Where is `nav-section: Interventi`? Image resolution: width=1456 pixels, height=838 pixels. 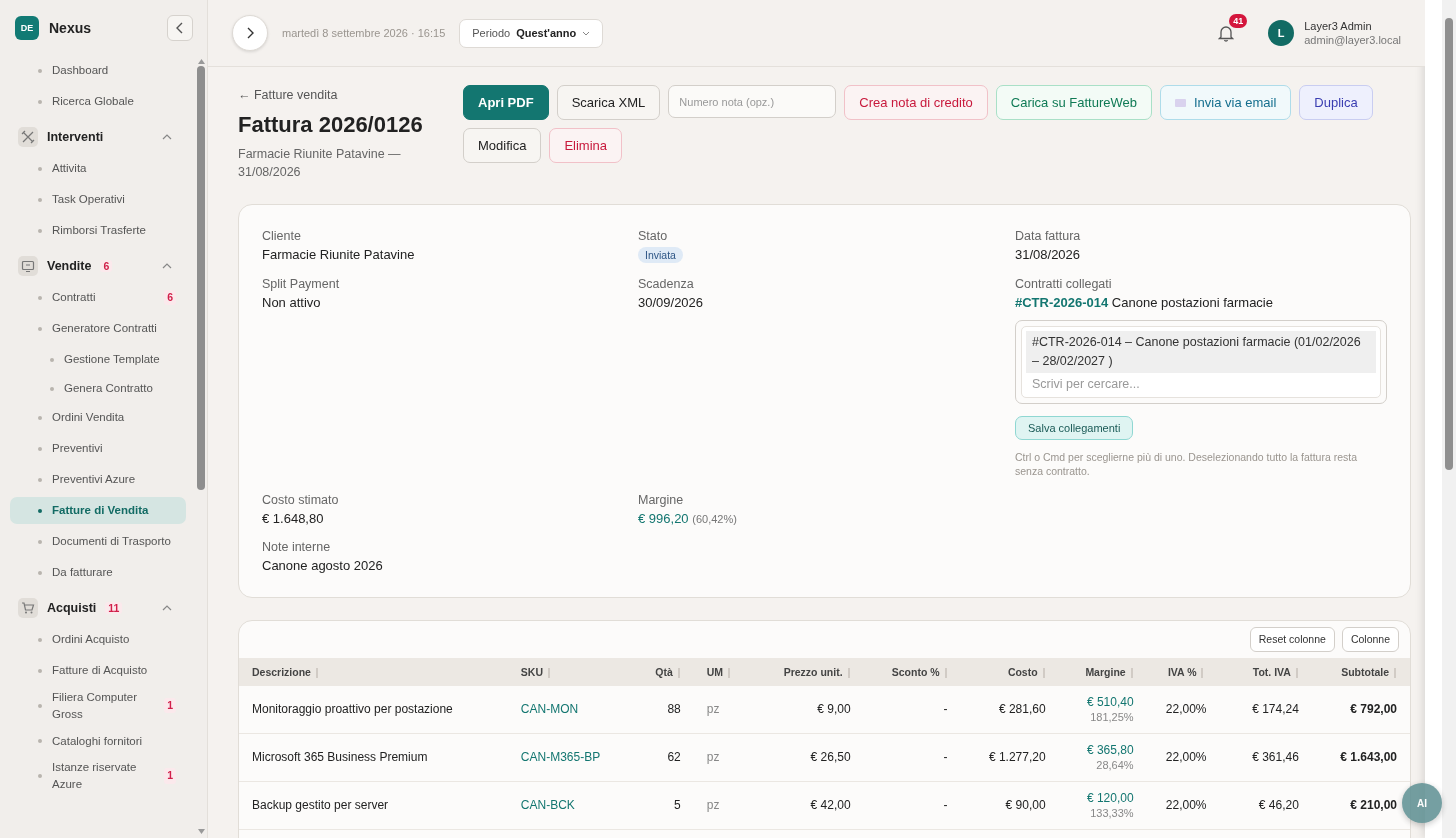
nav-section: Interventi is located at coordinates (98, 137).